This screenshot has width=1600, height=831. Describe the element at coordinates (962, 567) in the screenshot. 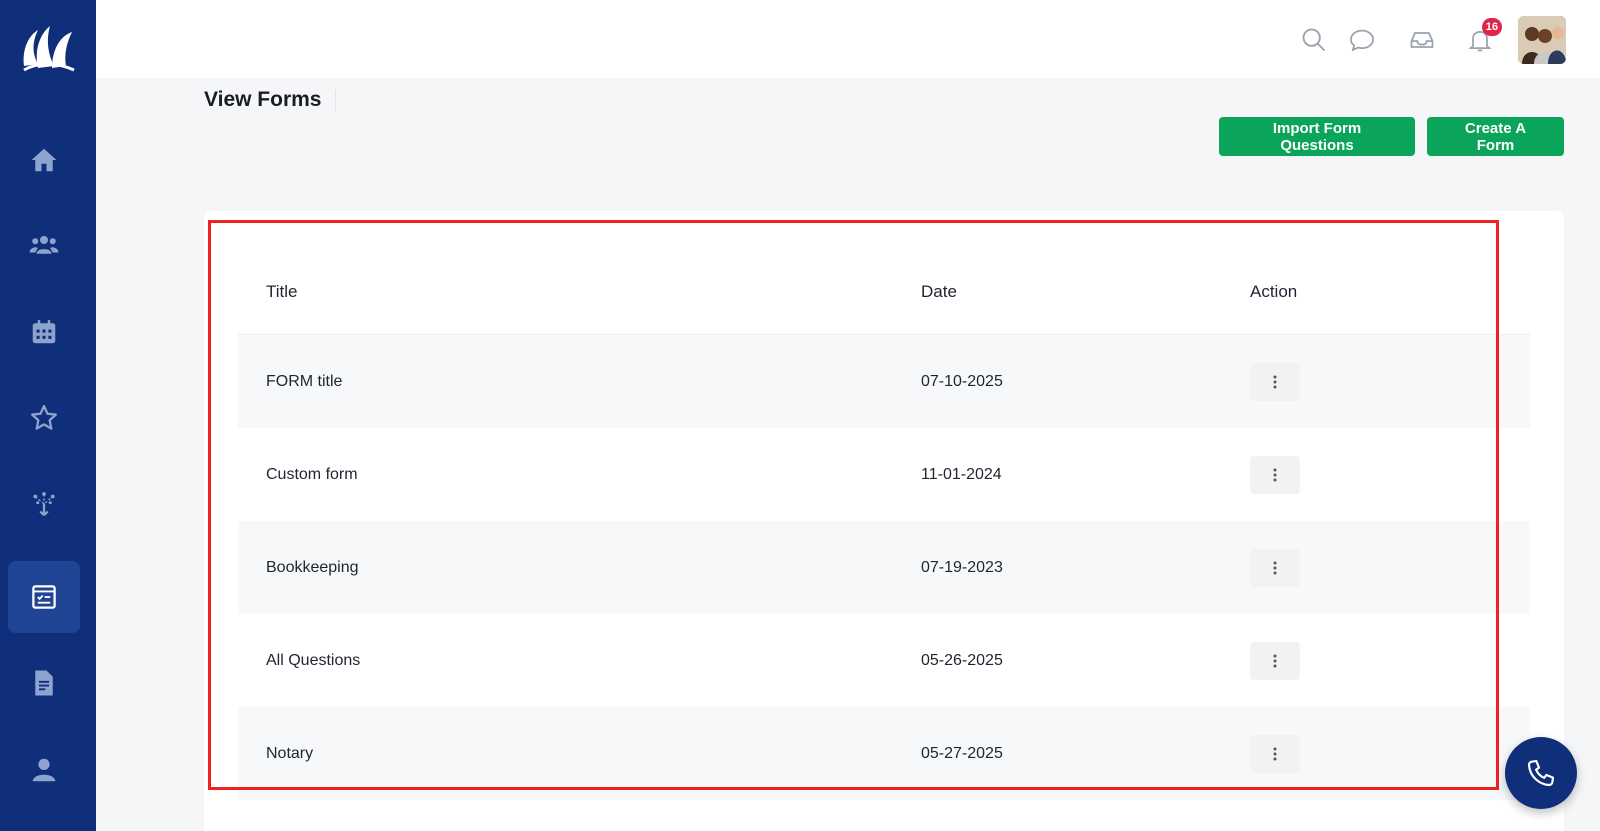

I see `form-date-cell: 07-19-2023` at that location.